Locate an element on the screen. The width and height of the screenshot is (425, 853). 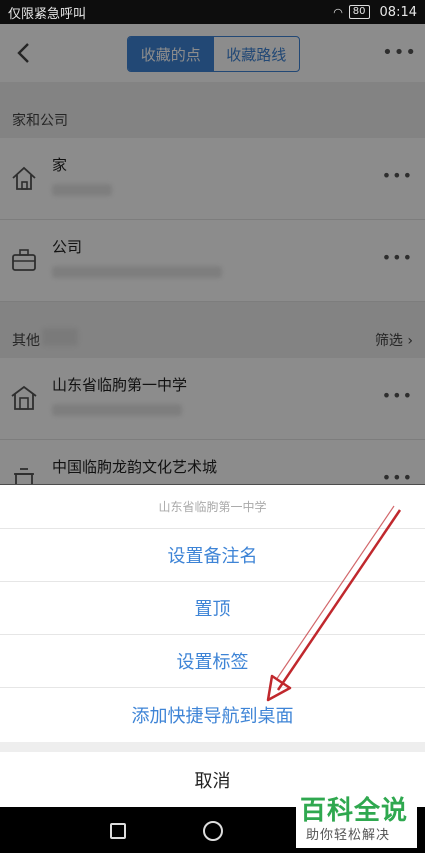
battery-icon: 80 is located at coordinates (359, 12).